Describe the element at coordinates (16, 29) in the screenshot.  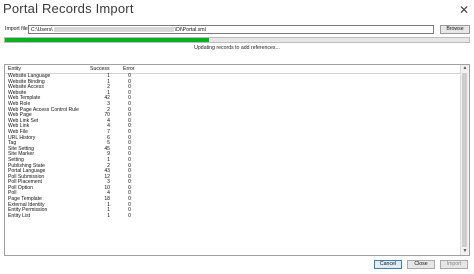
I see `import-file-label: Import file` at that location.